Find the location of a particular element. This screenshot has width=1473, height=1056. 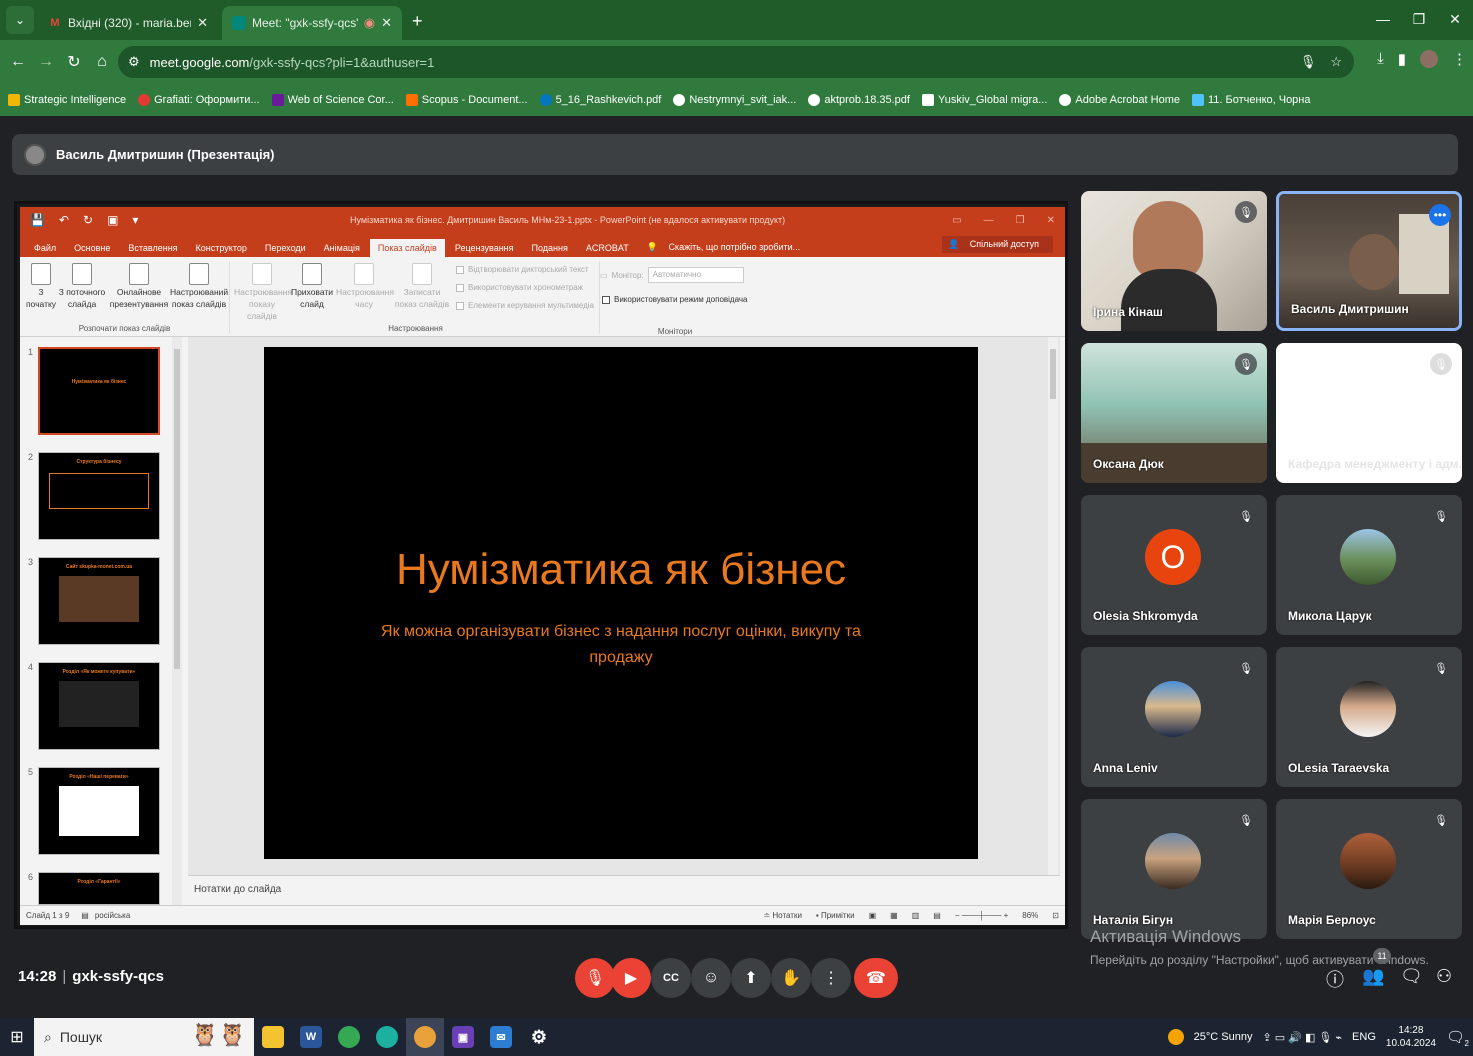

share-button: 👤 Спільний доступ is located at coordinates (997, 244).